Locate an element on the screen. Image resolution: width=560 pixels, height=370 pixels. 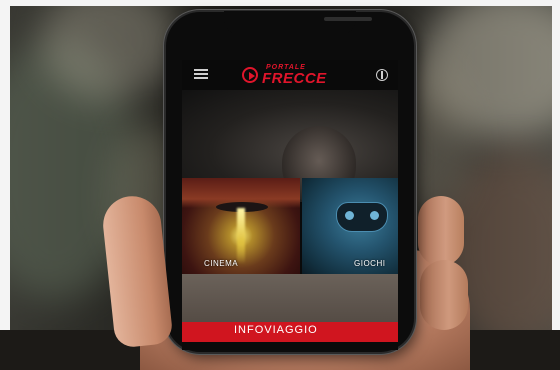
tile-cinema: CINEMA is located at coordinates (241, 226).